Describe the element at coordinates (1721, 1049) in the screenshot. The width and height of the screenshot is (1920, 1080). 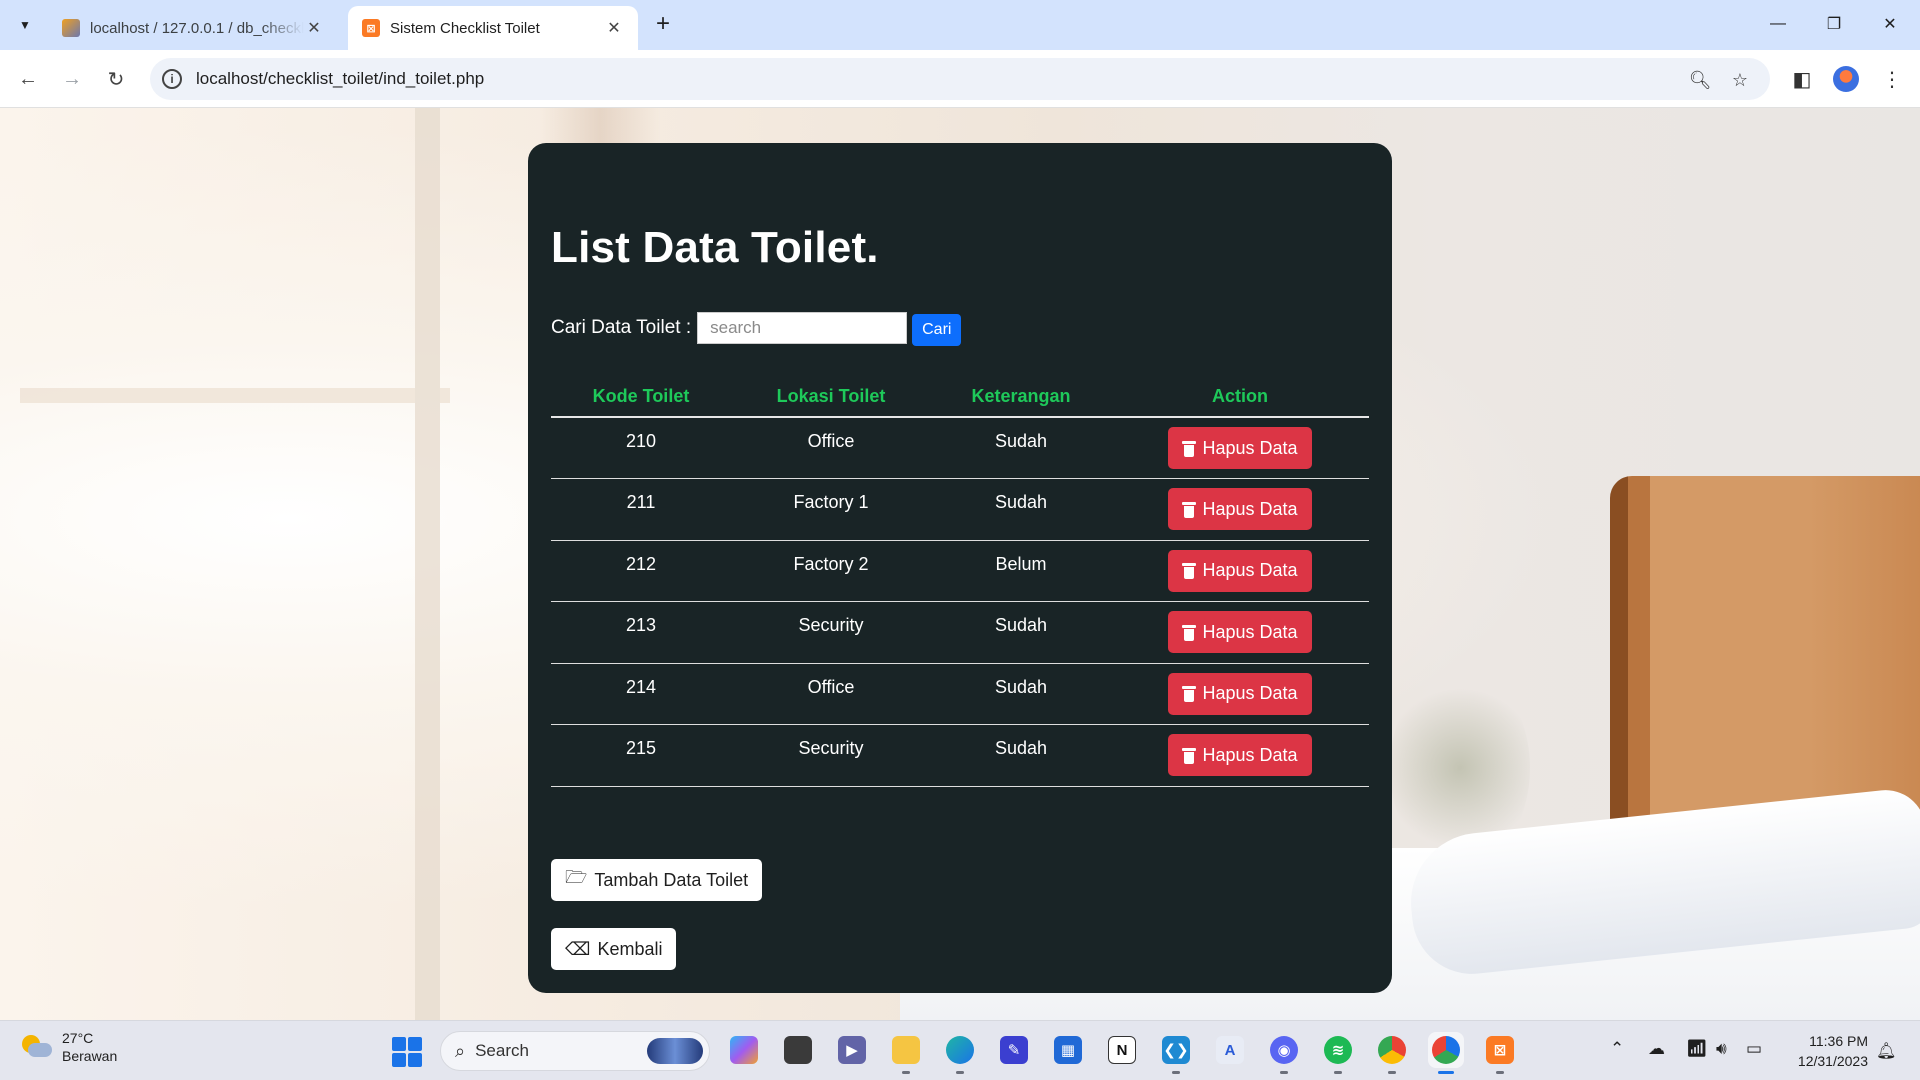
I see `volume-icon: 🔊︎` at that location.